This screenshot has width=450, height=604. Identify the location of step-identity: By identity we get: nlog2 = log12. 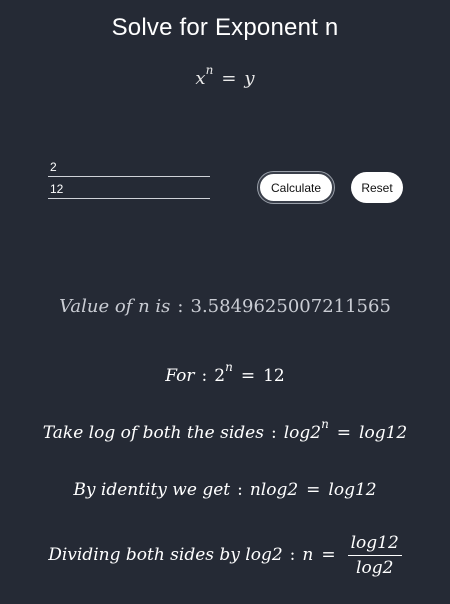
(225, 490).